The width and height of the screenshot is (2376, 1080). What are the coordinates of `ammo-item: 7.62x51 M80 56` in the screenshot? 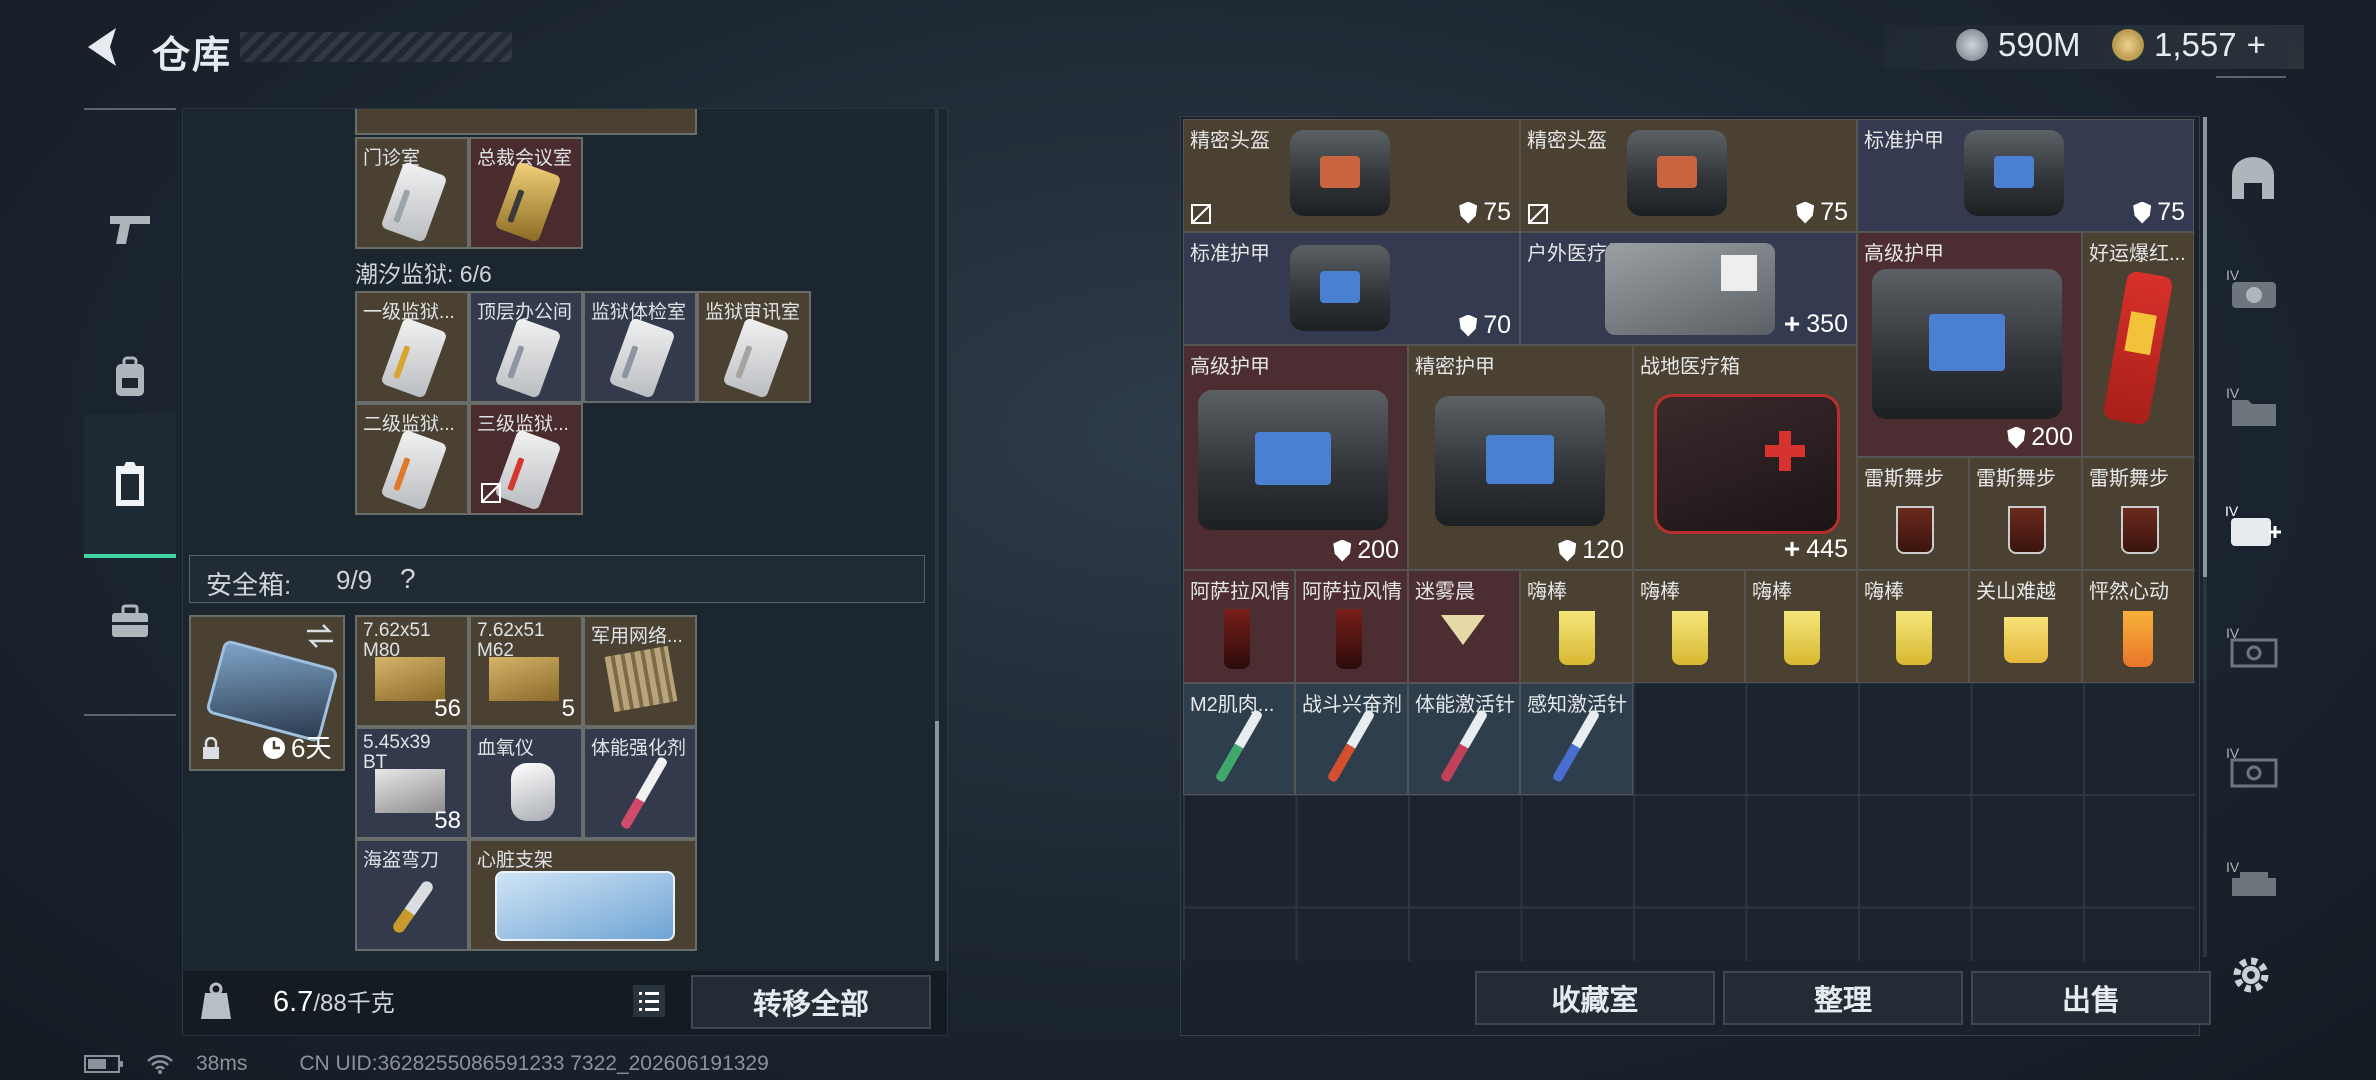 It's located at (412, 671).